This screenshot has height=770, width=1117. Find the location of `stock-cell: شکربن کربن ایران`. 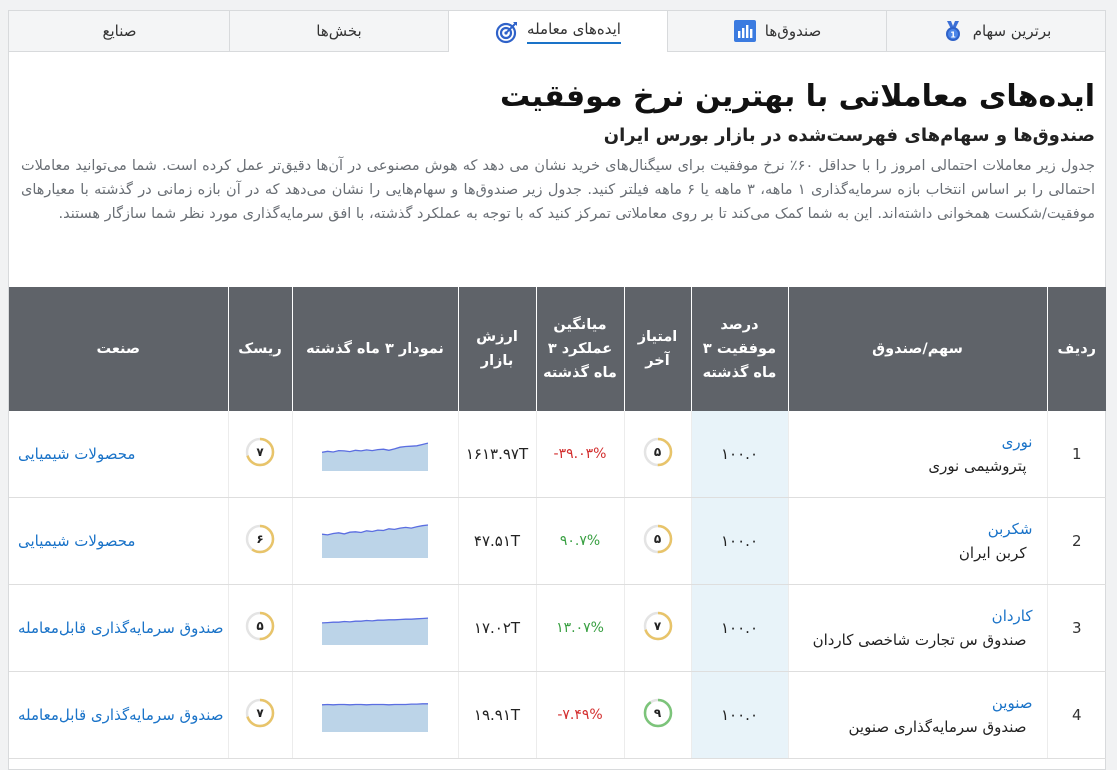

stock-cell: شکربن کربن ایران is located at coordinates (917, 541).